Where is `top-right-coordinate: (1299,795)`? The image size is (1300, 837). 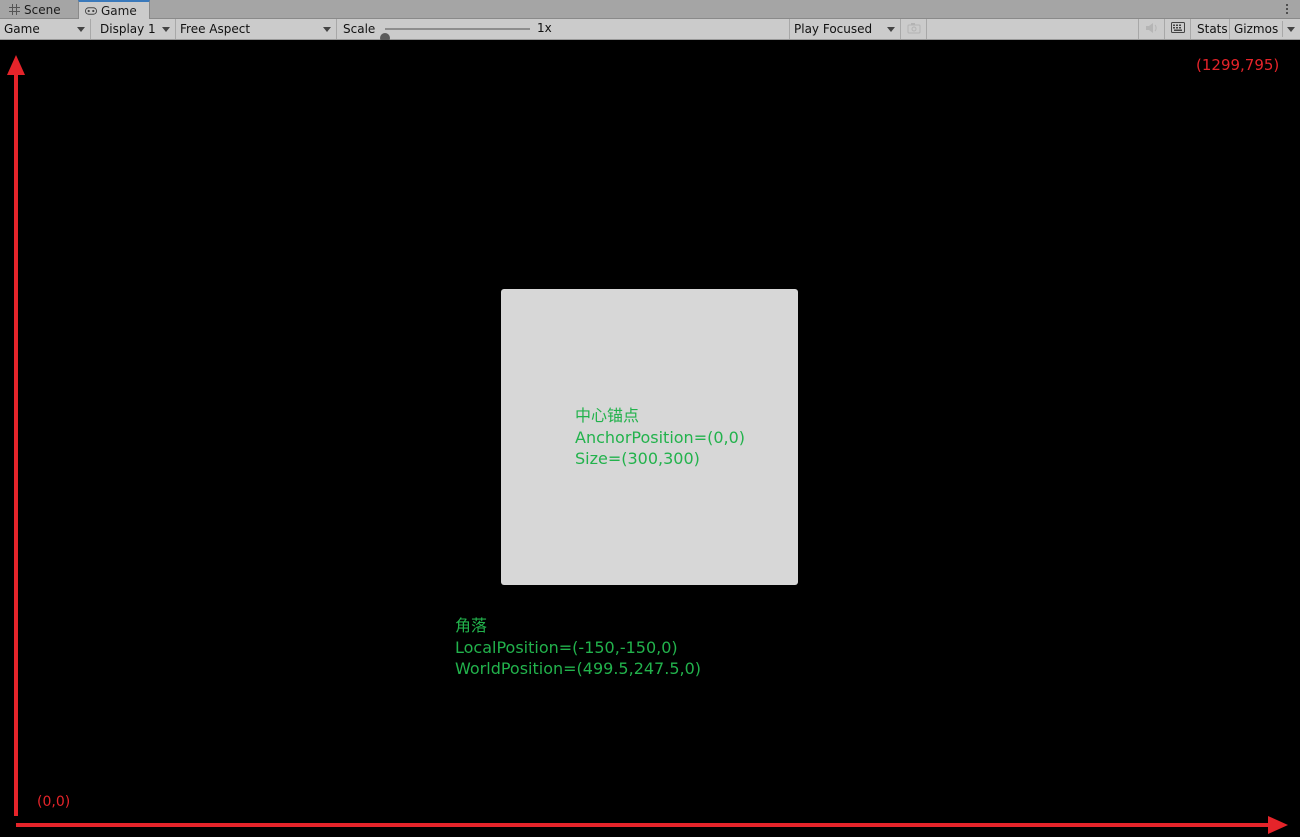 top-right-coordinate: (1299,795) is located at coordinates (1238, 65).